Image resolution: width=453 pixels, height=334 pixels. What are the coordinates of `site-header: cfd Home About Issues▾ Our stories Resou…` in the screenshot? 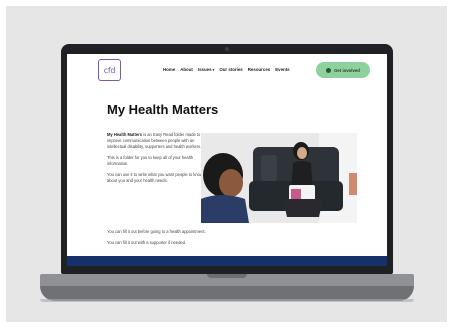 It's located at (227, 70).